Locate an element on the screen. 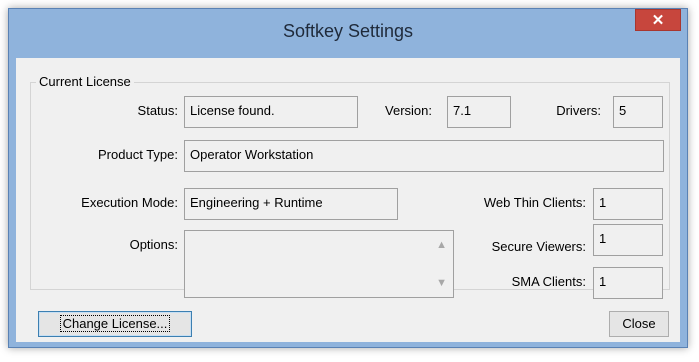 Image resolution: width=699 pixels, height=362 pixels. status-label: Status: is located at coordinates (157, 110).